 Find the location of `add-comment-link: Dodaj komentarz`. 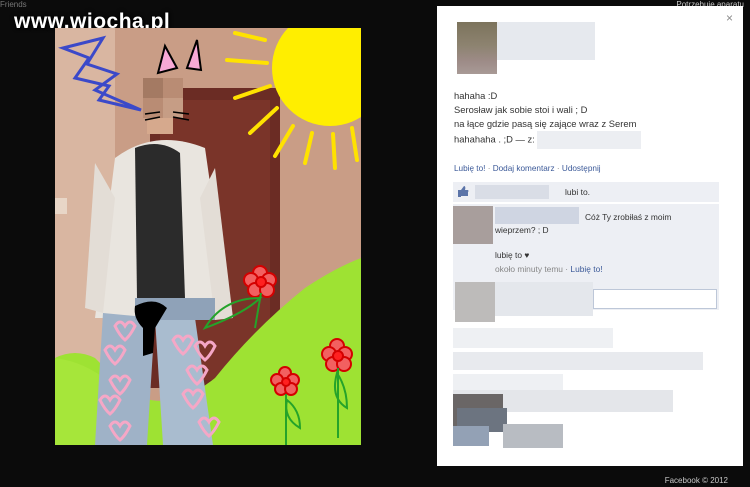

add-comment-link: Dodaj komentarz is located at coordinates (524, 168).